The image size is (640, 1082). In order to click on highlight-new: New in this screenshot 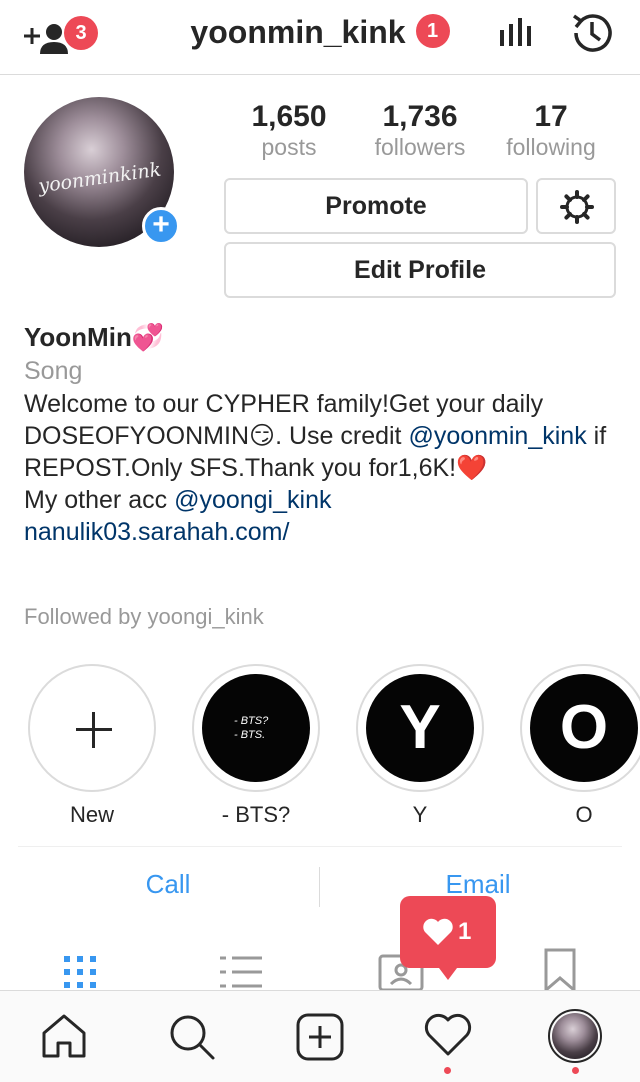, I will do `click(92, 746)`.